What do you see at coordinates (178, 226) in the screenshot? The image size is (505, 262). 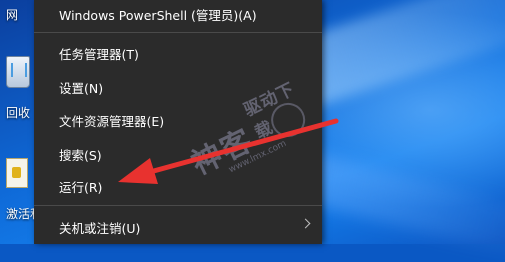 I see `menu-item-shutdown-signout: 关机或注销(U)` at bounding box center [178, 226].